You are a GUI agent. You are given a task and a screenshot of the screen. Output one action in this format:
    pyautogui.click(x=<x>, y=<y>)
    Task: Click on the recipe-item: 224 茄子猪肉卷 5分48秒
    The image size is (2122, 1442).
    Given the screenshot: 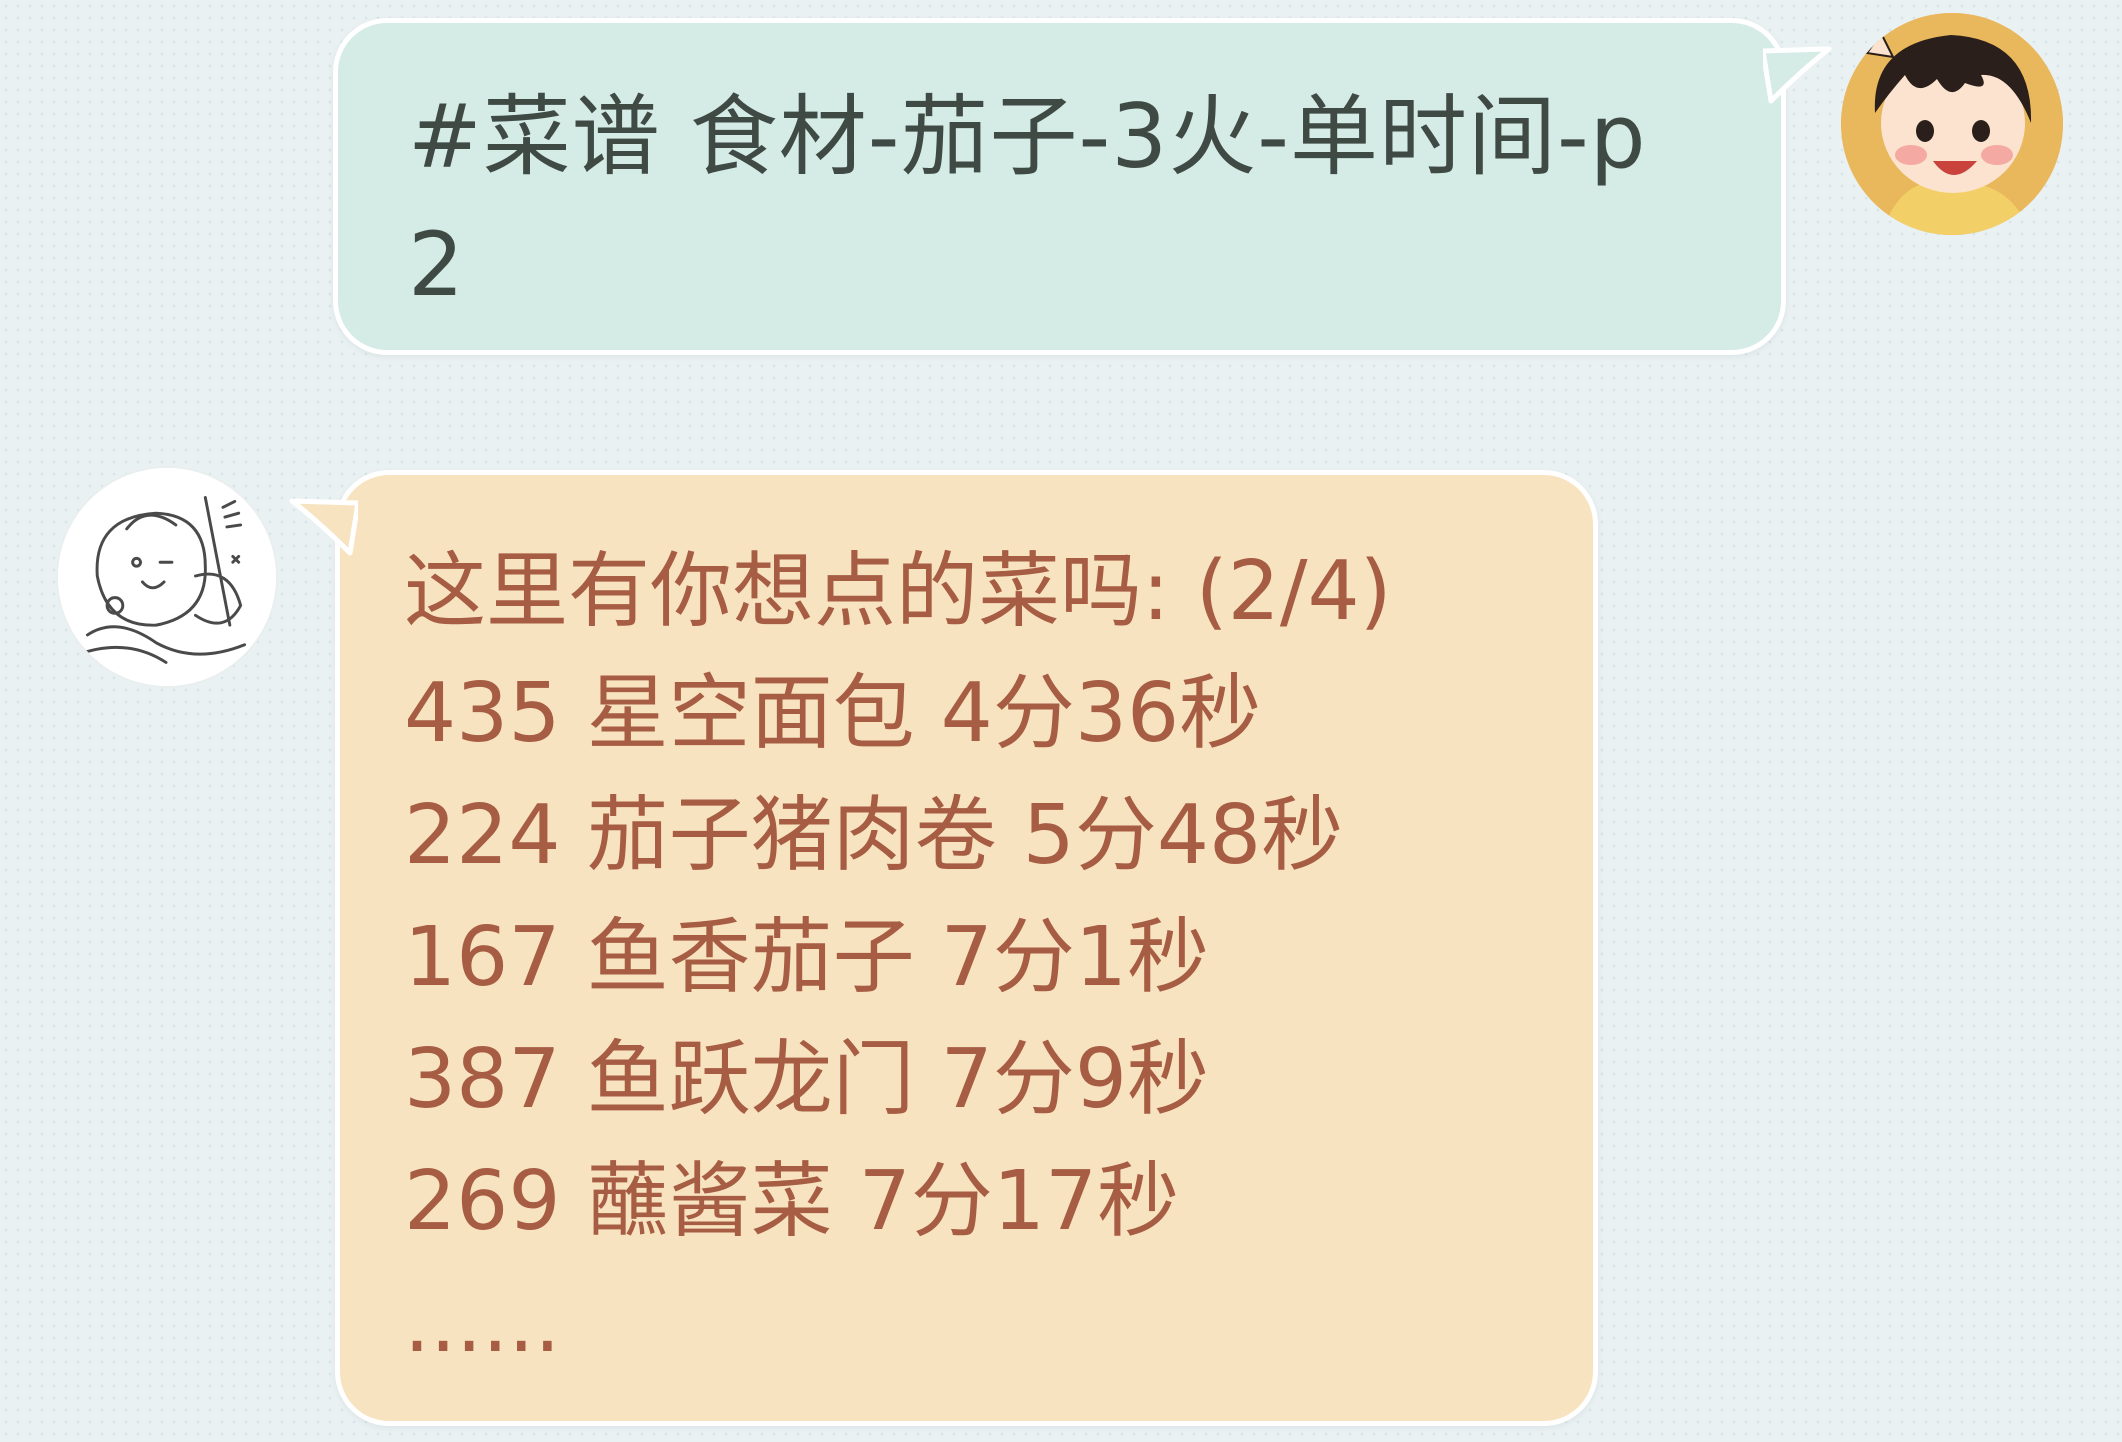 What is the action you would take?
    pyautogui.click(x=874, y=835)
    